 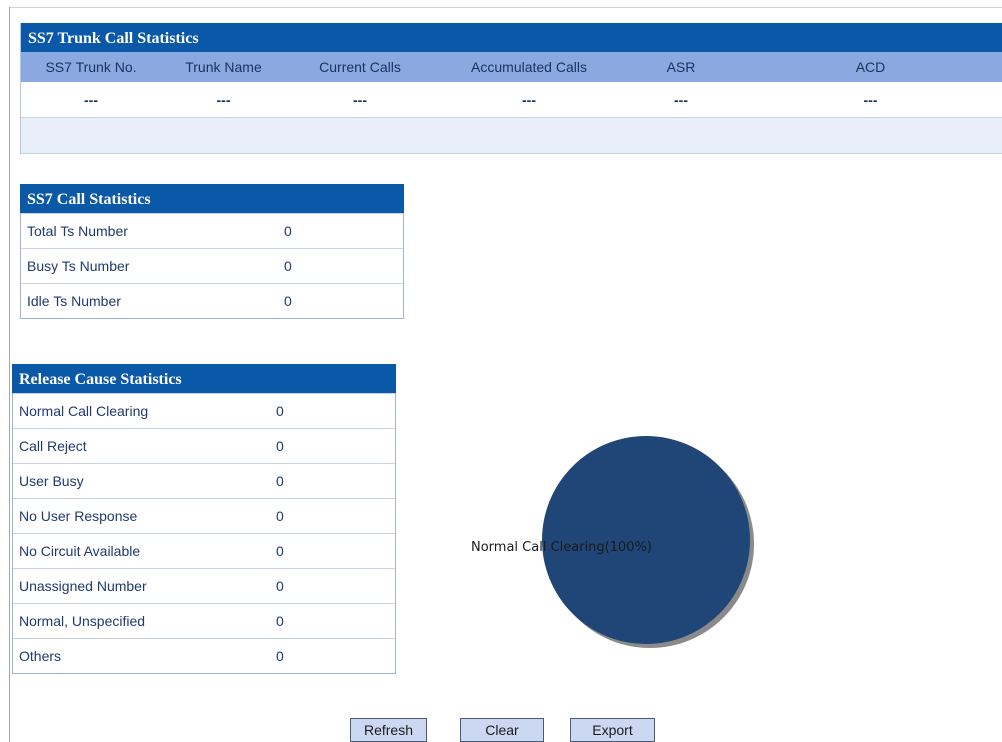 What do you see at coordinates (502, 730) in the screenshot?
I see `clear-button: Clear` at bounding box center [502, 730].